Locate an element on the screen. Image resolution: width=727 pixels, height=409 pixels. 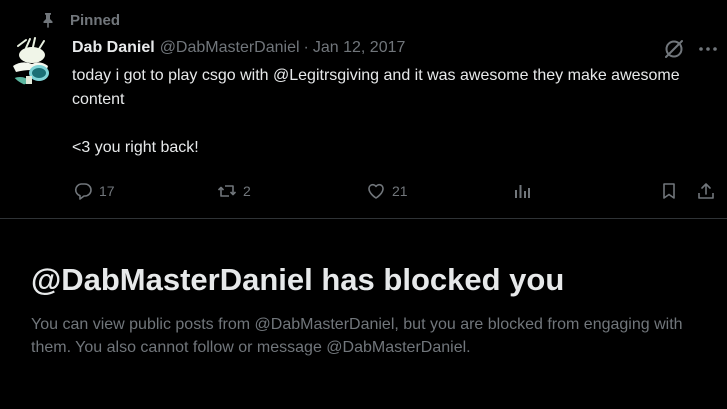
section-divider is located at coordinates (363, 218).